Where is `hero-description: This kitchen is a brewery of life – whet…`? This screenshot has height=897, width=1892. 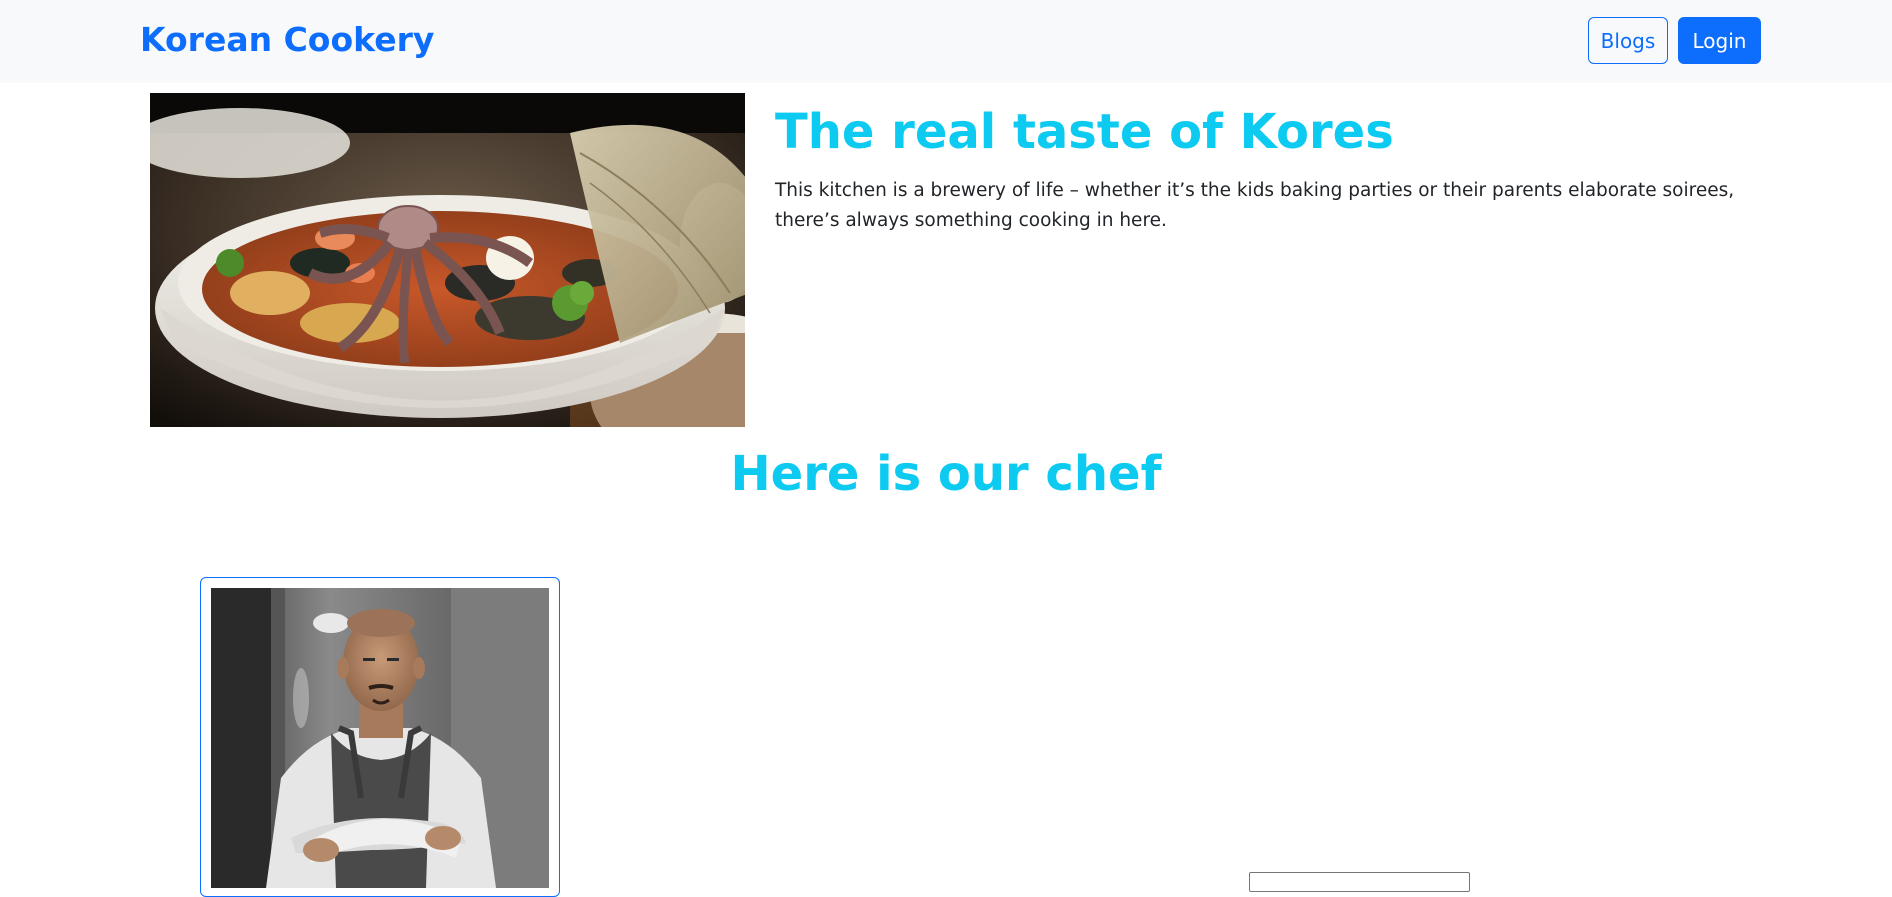
hero-description: This kitchen is a brewery of life – whet… is located at coordinates (1255, 205).